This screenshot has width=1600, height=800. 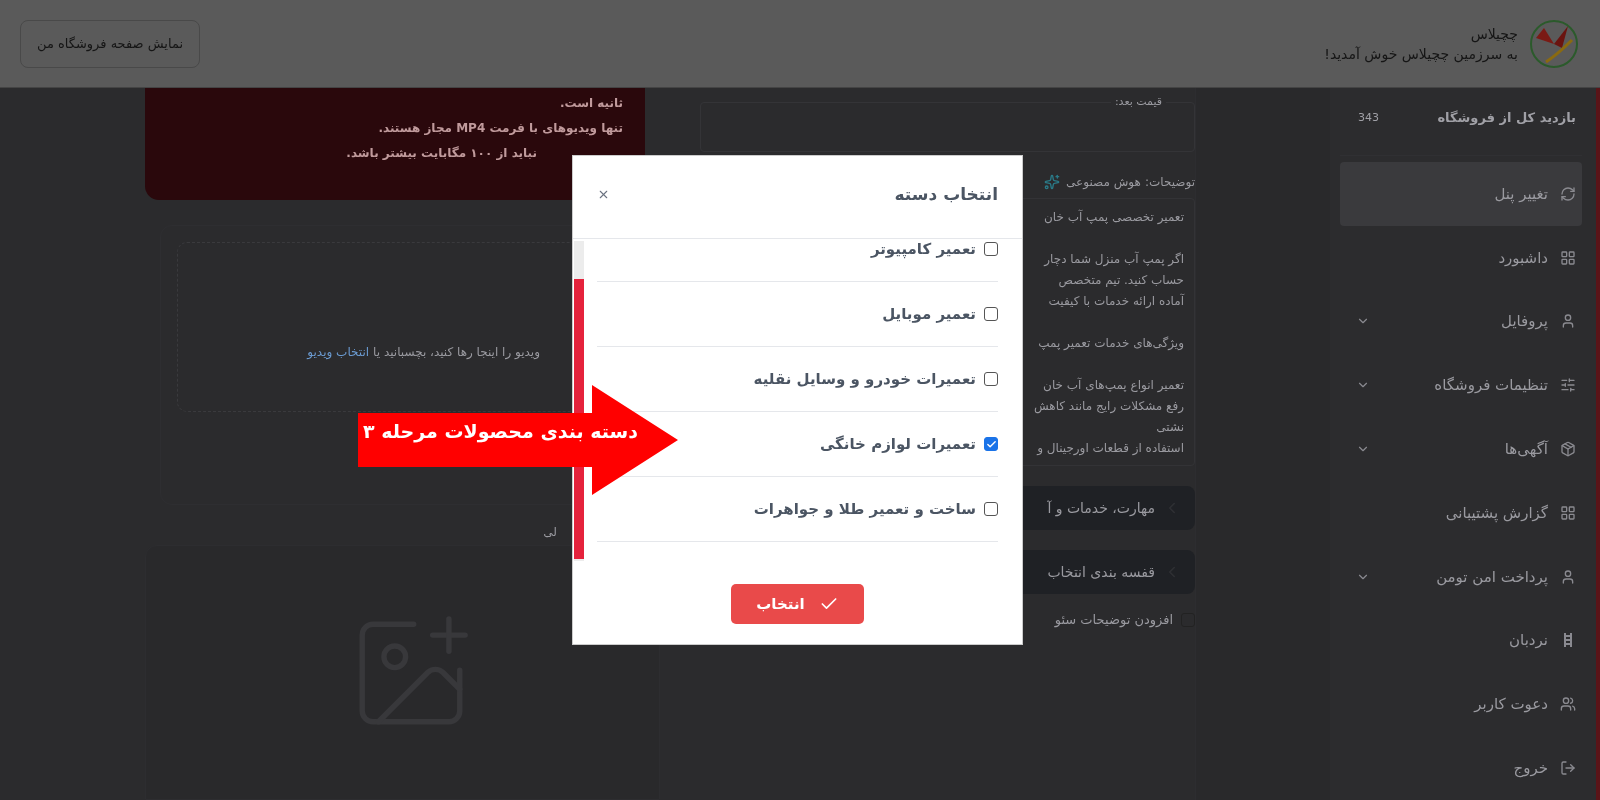 What do you see at coordinates (441, 153) in the screenshot?
I see `notice-text: نباید از ۱۰۰ مگابایت بیشتر باشد.` at bounding box center [441, 153].